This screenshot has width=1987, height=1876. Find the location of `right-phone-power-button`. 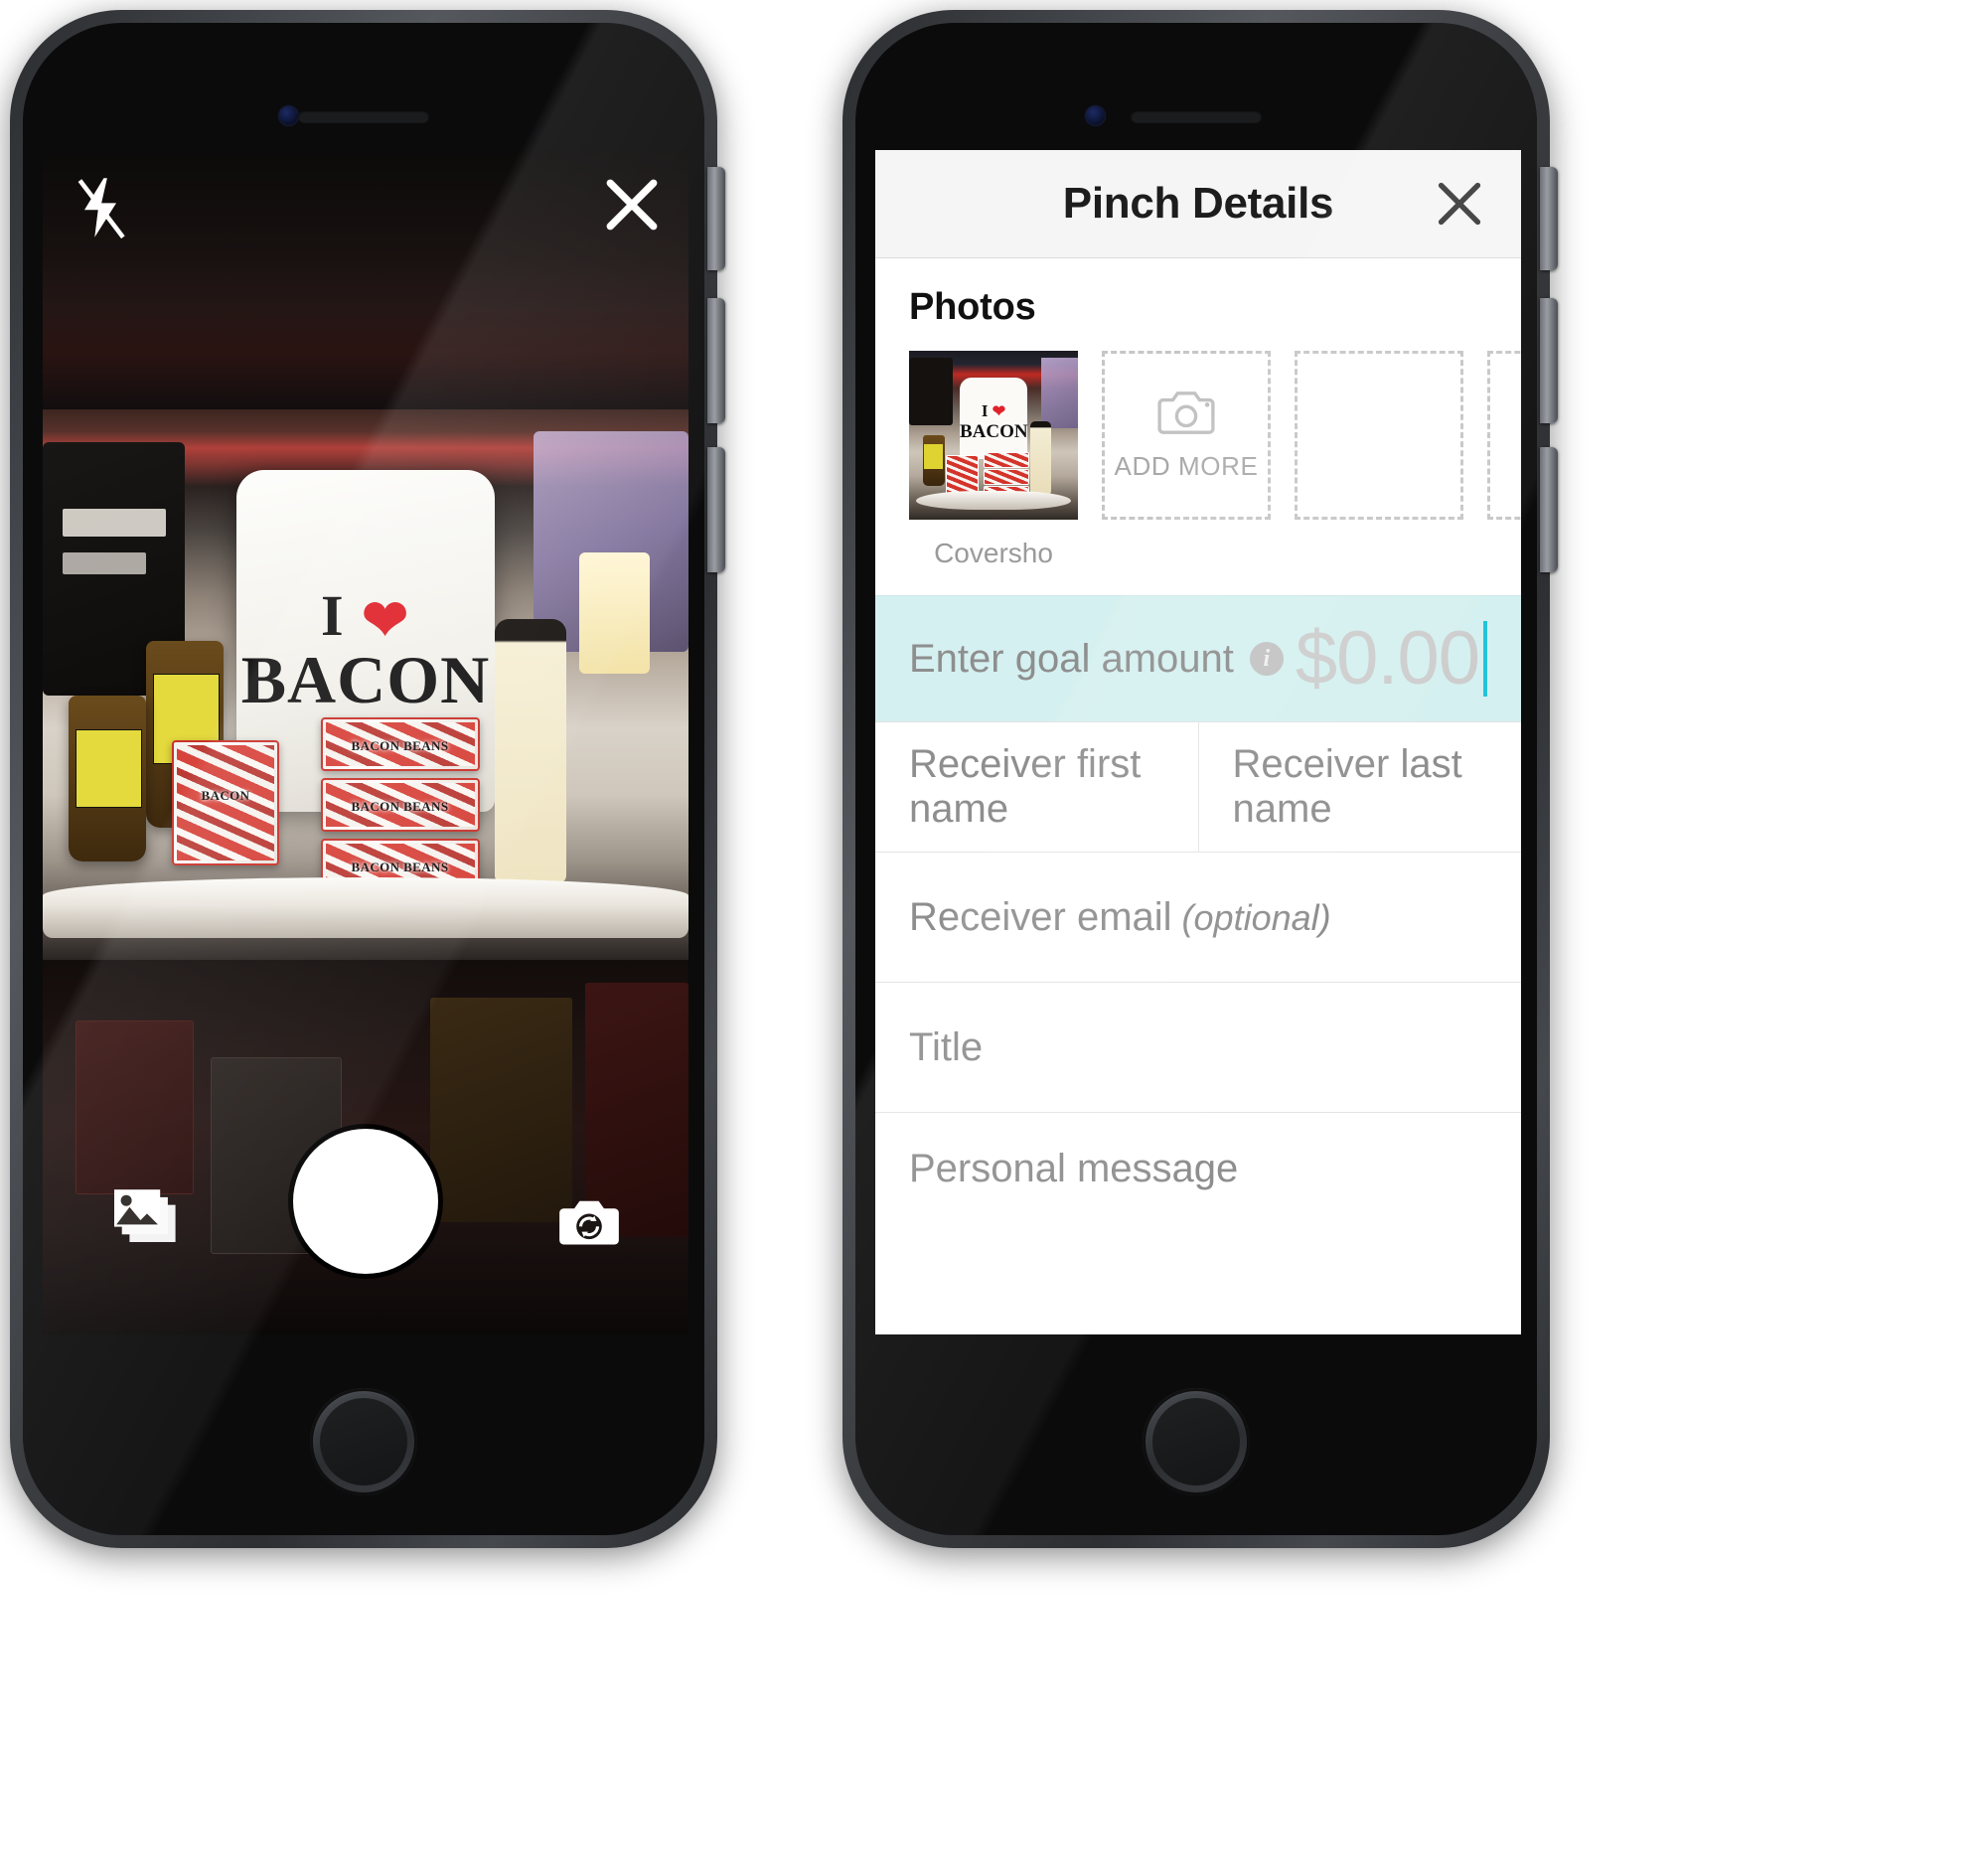

right-phone-power-button is located at coordinates (1549, 218).